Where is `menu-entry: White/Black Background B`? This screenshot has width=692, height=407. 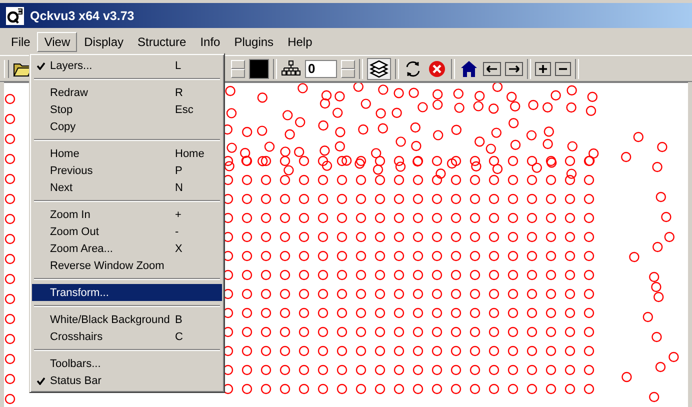
menu-entry: White/Black Background B is located at coordinates (127, 319).